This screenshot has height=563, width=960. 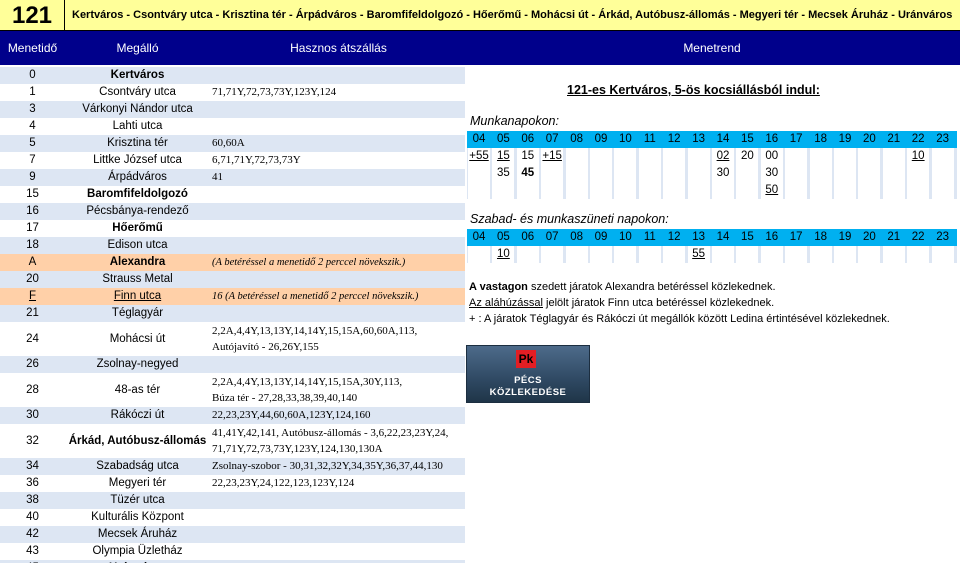 What do you see at coordinates (232, 75) in the screenshot?
I see `stop-row: 0 Kertváros` at bounding box center [232, 75].